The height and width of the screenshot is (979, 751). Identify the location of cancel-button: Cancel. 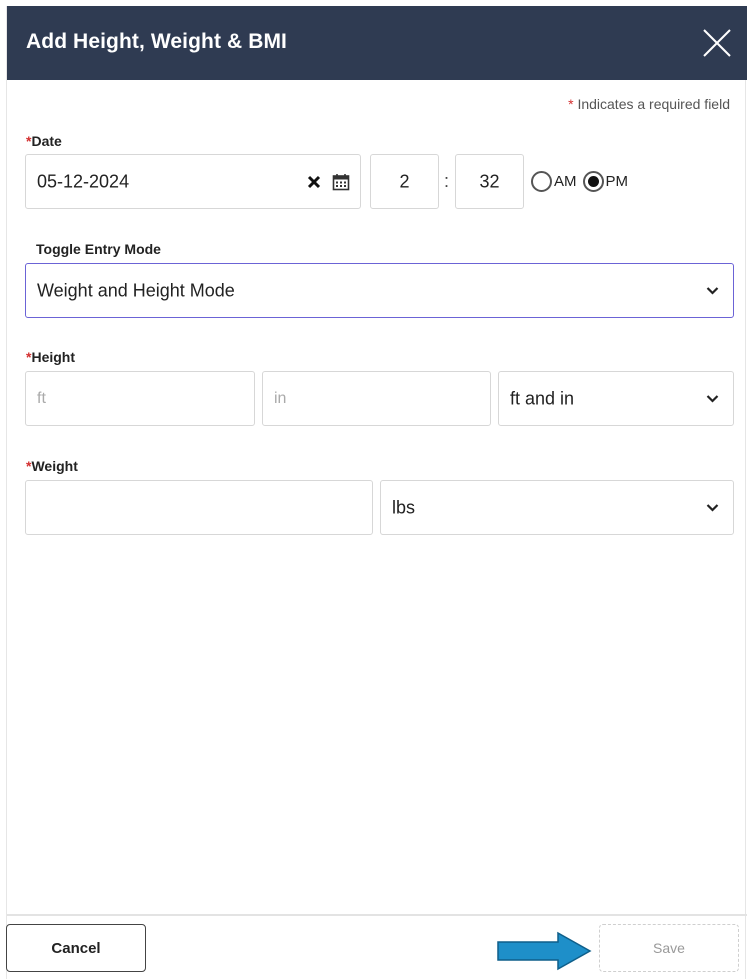
(76, 948).